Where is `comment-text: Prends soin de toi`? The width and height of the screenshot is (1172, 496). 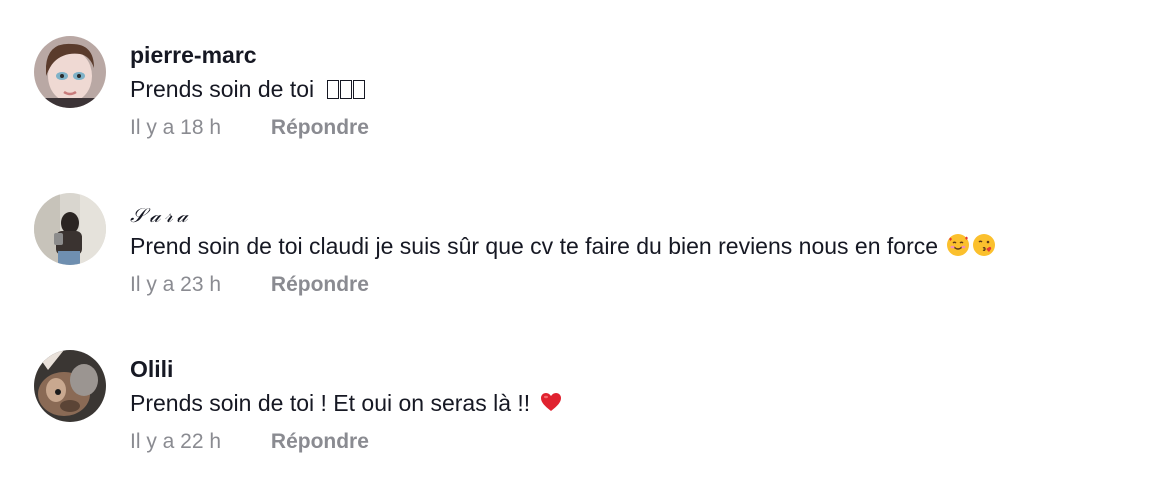 comment-text: Prends soin de toi is located at coordinates (248, 89).